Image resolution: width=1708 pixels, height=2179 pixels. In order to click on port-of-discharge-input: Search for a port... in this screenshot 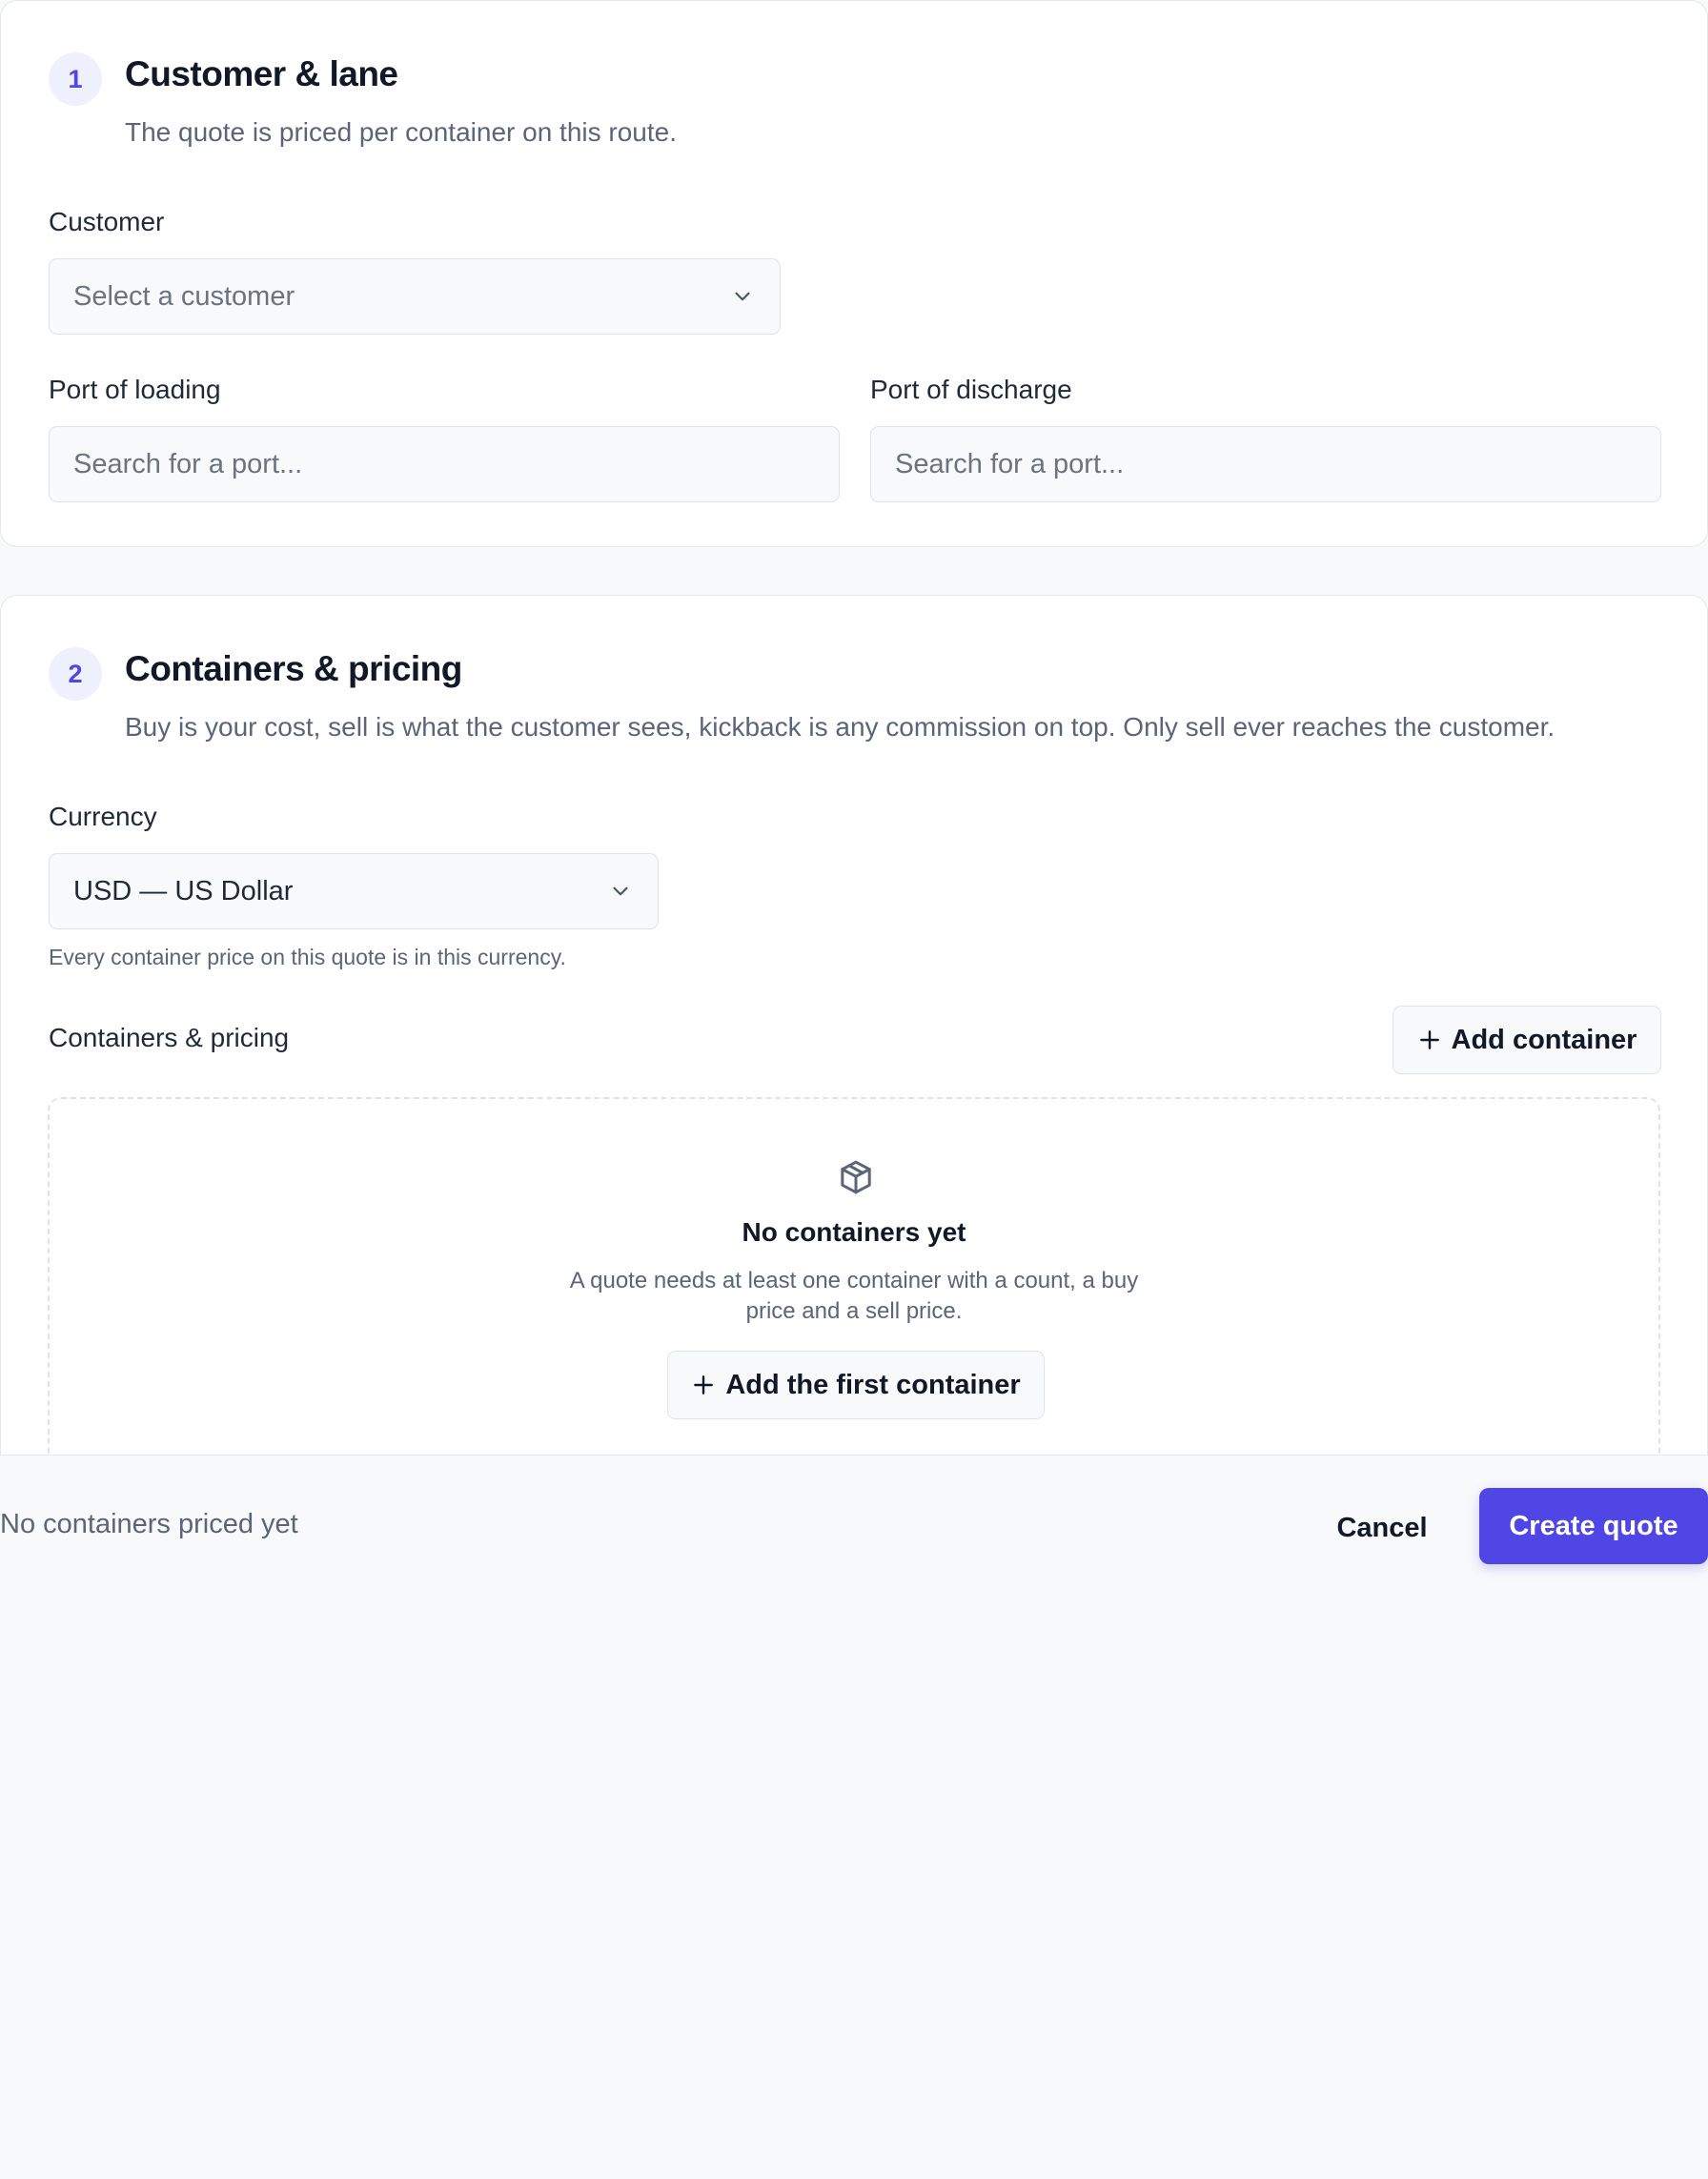, I will do `click(1266, 464)`.